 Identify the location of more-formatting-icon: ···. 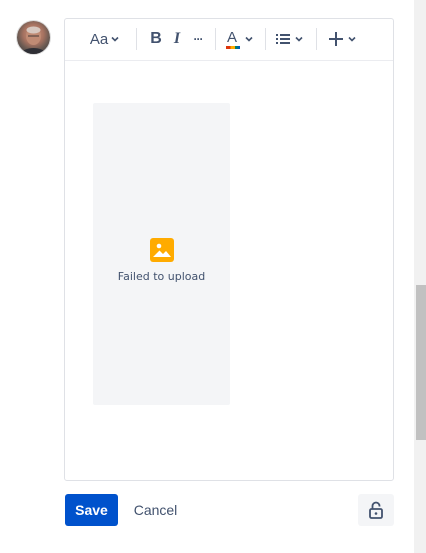
(198, 39).